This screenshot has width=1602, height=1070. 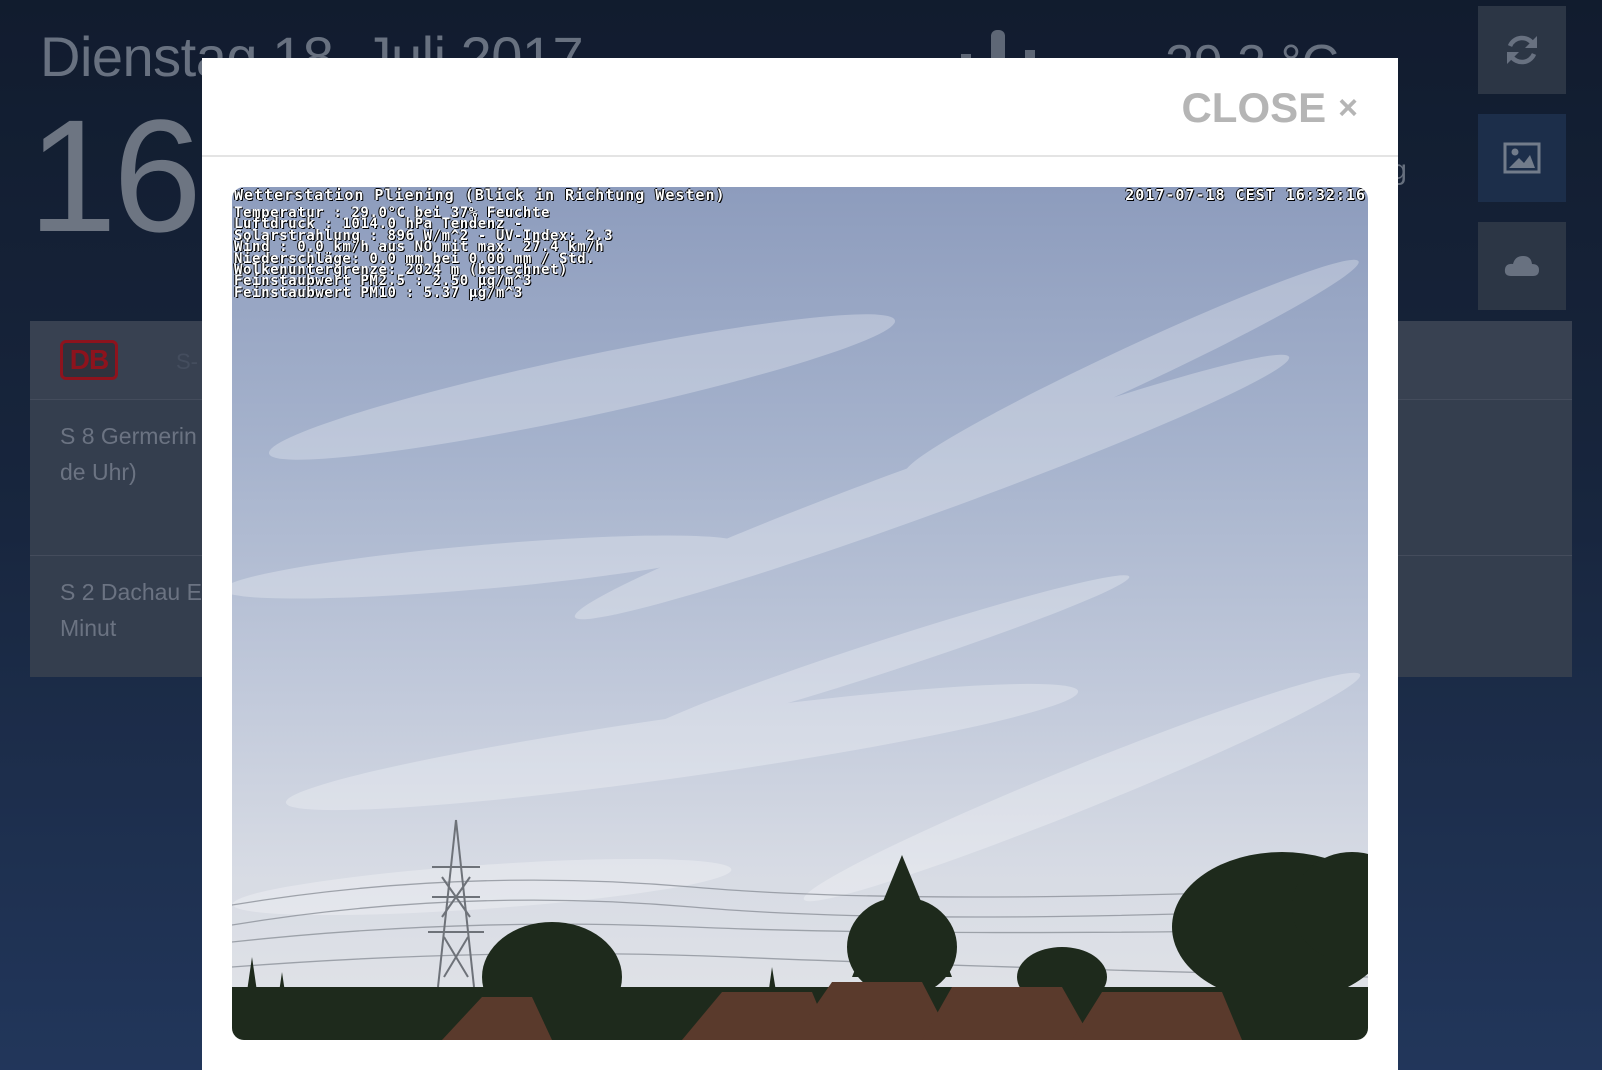 What do you see at coordinates (1245, 195) in the screenshot?
I see `webcam-timestamp: 2017-07-18 CEST 16:32:16` at bounding box center [1245, 195].